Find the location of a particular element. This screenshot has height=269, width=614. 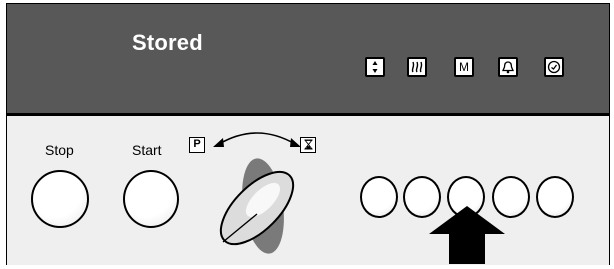

start-button is located at coordinates (151, 199).